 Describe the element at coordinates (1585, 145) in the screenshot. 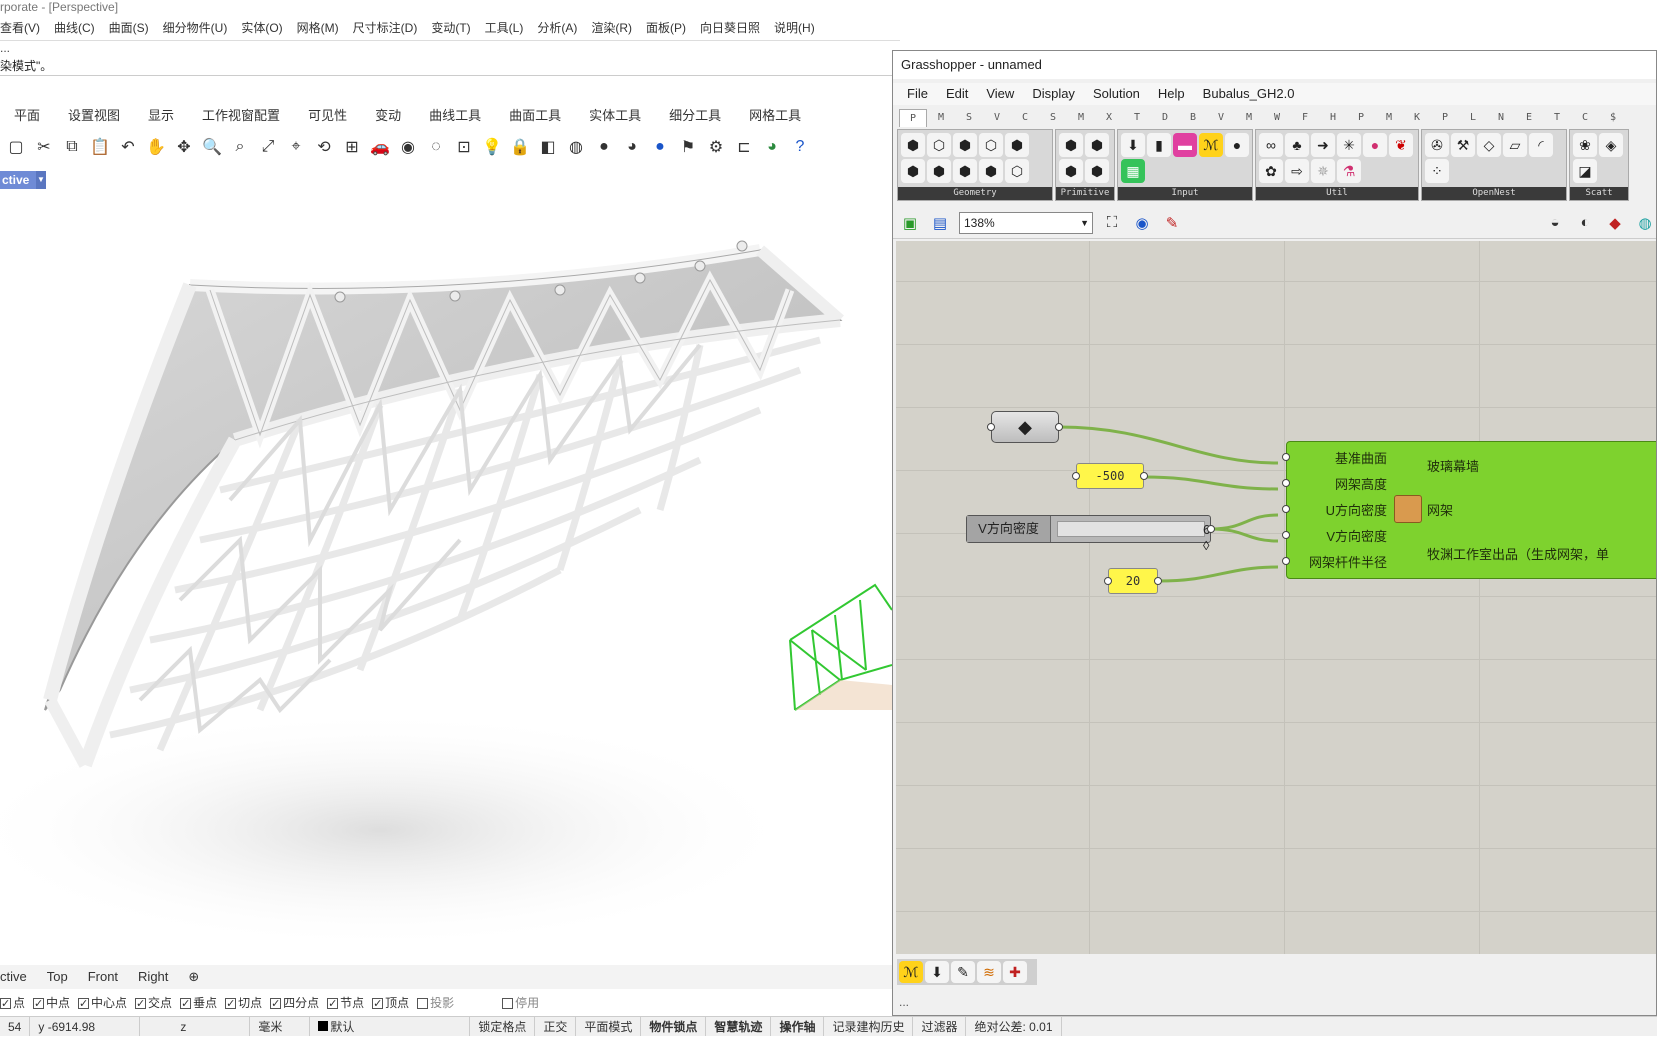

I see `paw-icon: ❀` at that location.